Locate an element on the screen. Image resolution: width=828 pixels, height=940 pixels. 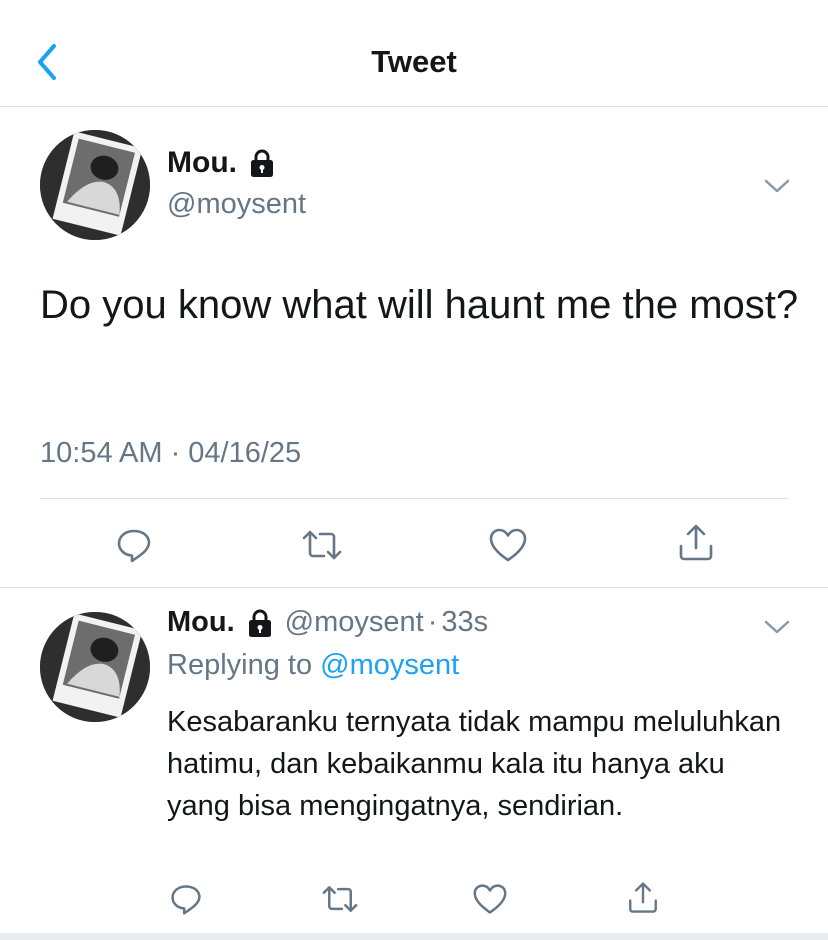
replying-to-handle: @moysent is located at coordinates (389, 665).